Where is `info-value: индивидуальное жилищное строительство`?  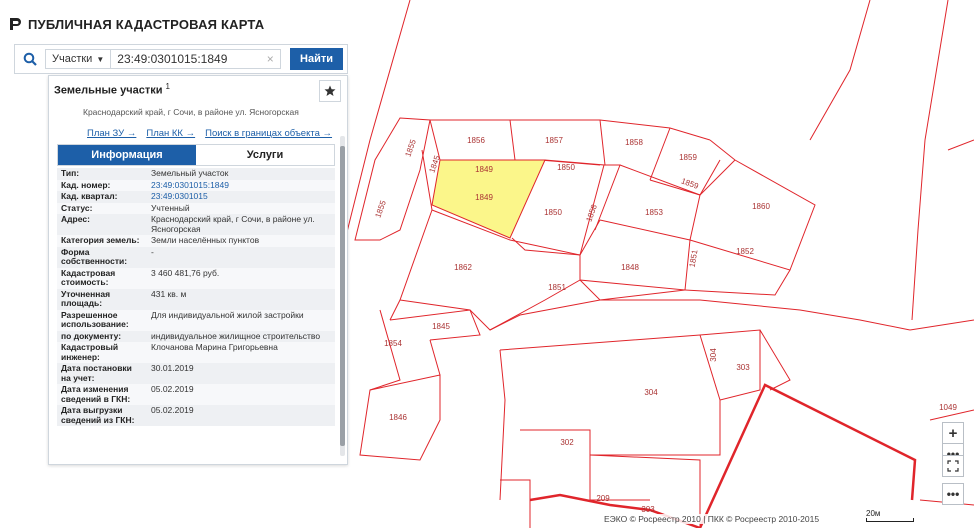
info-value: индивидуальное жилищное строительство is located at coordinates (241, 336).